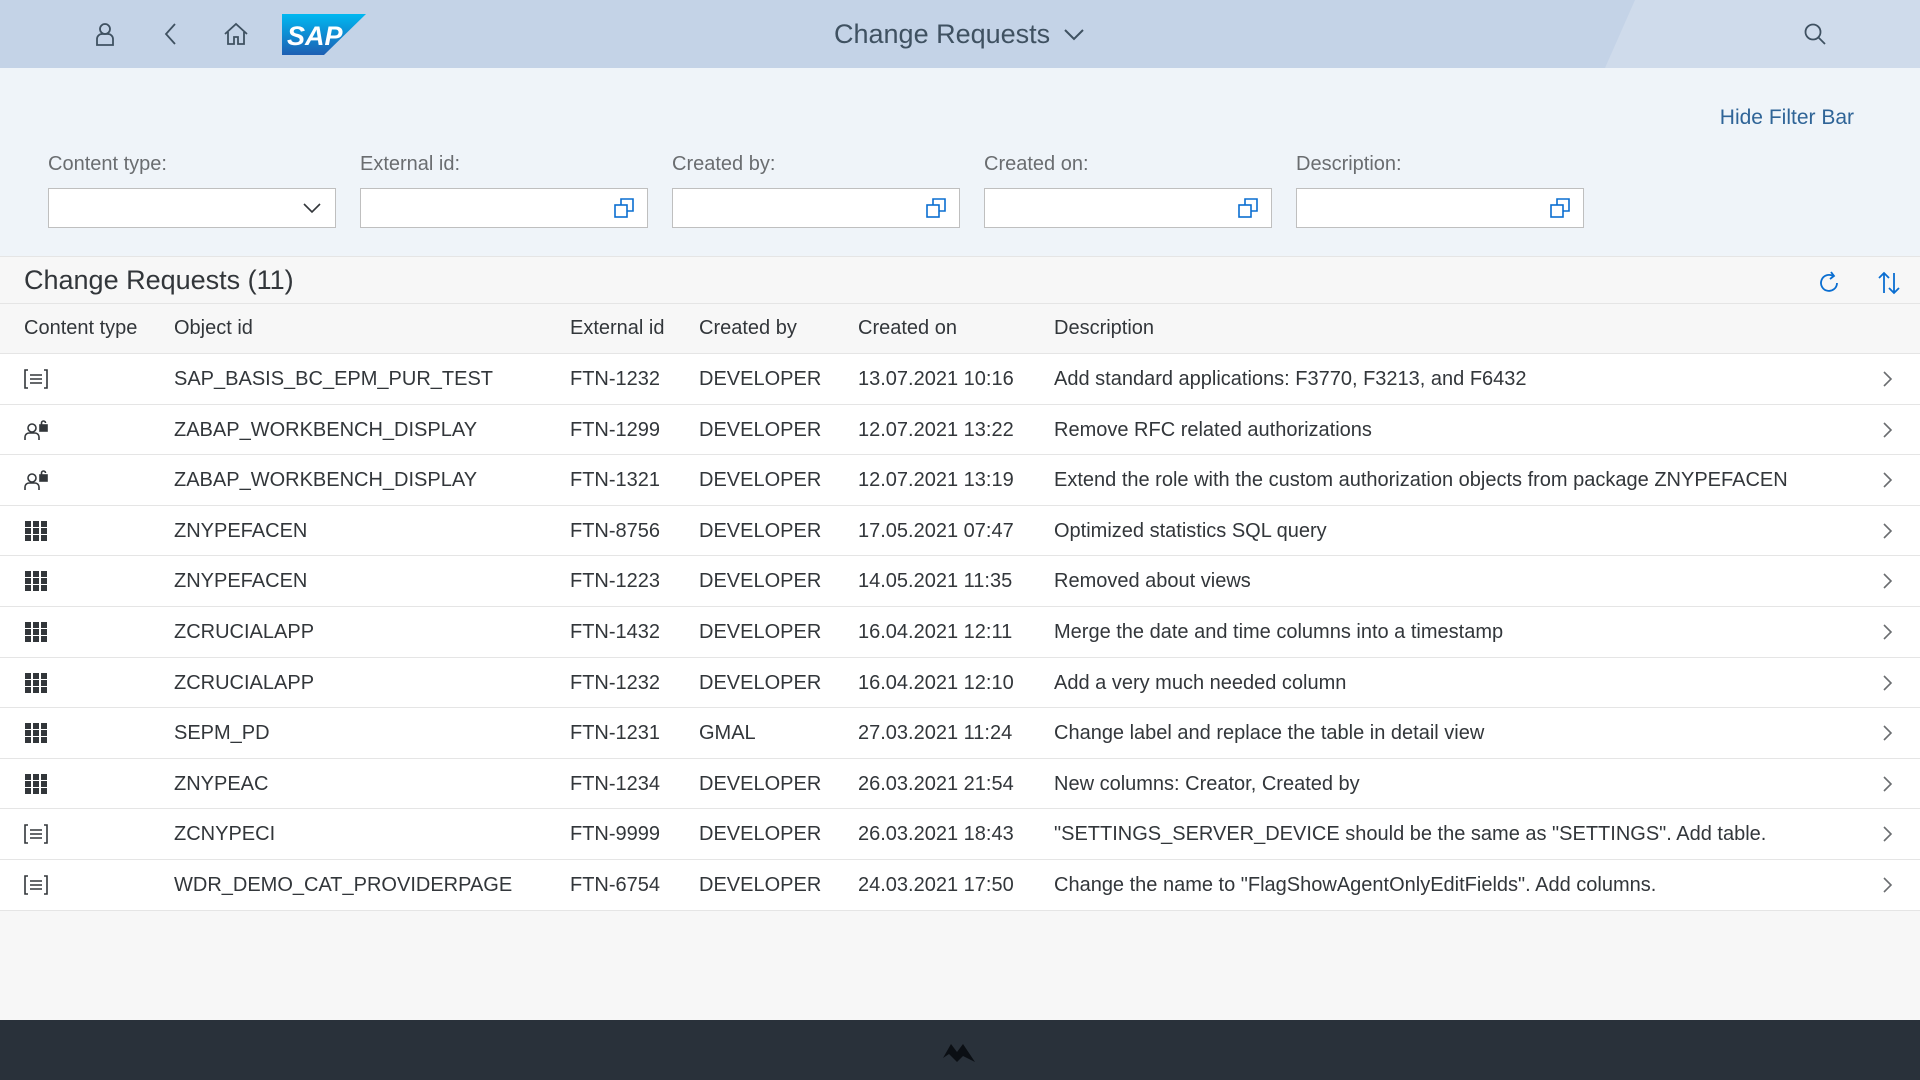 The width and height of the screenshot is (1920, 1080). What do you see at coordinates (960, 280) in the screenshot?
I see `table-toolbar: Change Requests (11)` at bounding box center [960, 280].